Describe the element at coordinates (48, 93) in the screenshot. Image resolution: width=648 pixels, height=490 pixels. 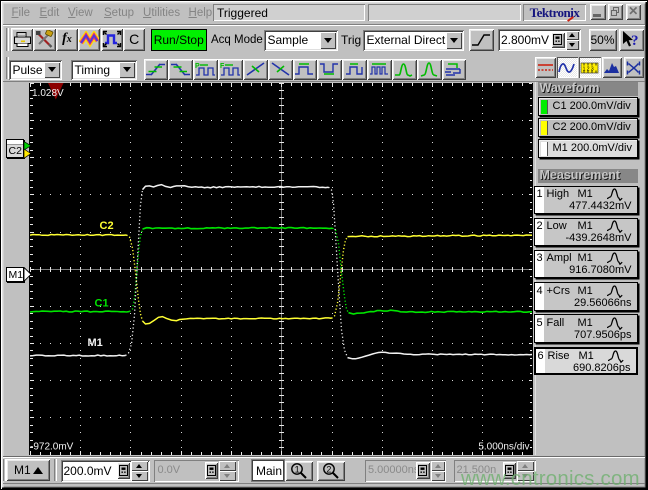
I see `svg-text: 1.028V` at that location.